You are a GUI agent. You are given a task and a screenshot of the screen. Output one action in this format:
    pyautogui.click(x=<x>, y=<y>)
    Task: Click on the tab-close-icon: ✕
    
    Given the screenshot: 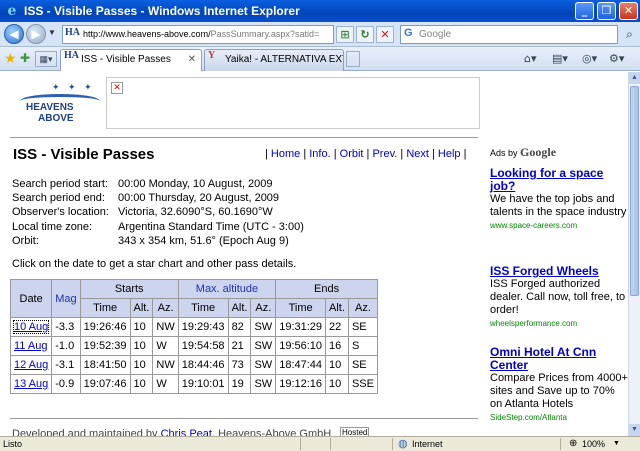 What is the action you would take?
    pyautogui.click(x=192, y=60)
    